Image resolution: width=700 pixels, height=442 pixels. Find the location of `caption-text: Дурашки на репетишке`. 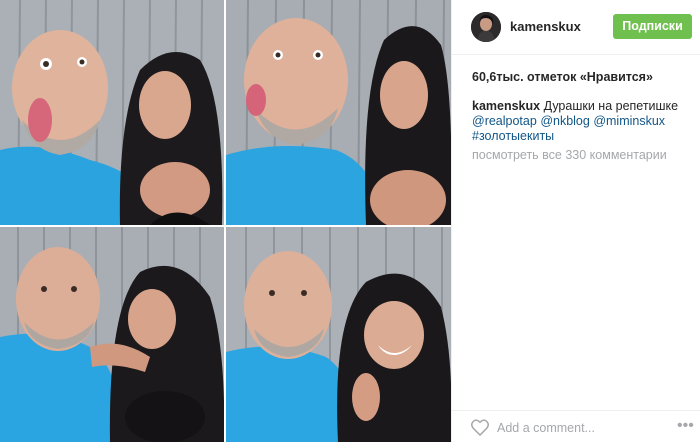

caption-text: Дурашки на репетишке is located at coordinates (609, 106).